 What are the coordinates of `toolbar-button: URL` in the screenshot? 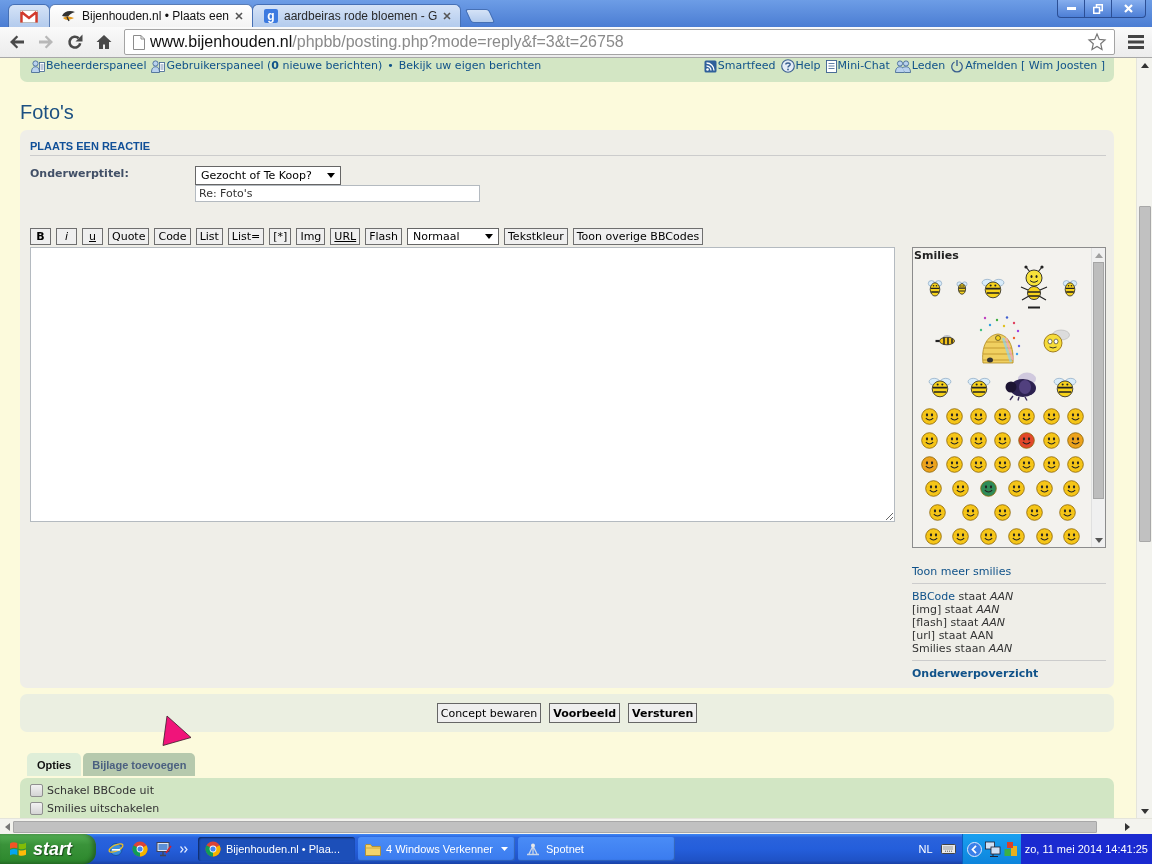 It's located at (345, 236).